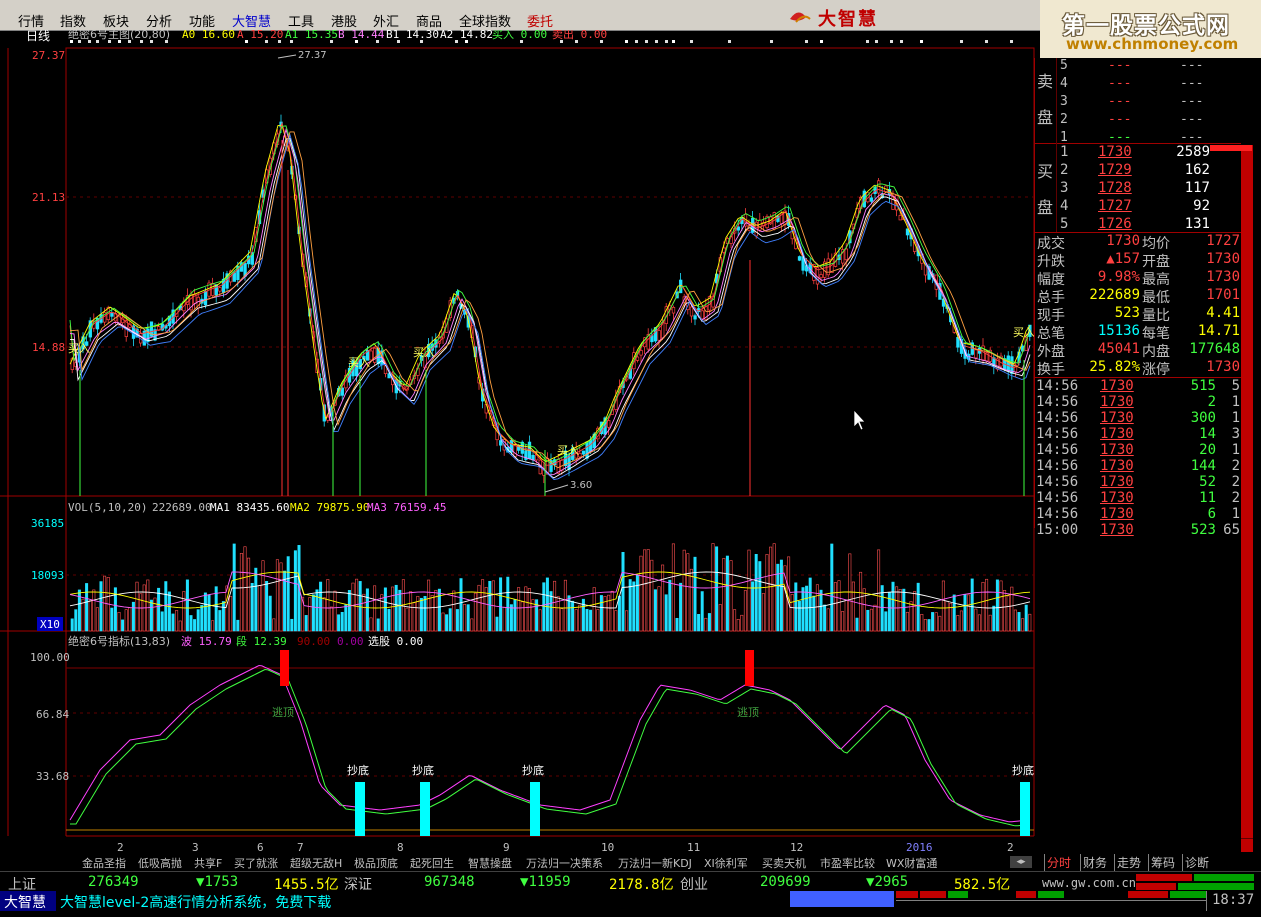 The image size is (1261, 917). I want to click on formula-tab-4: 超级无敌H, so click(316, 863).